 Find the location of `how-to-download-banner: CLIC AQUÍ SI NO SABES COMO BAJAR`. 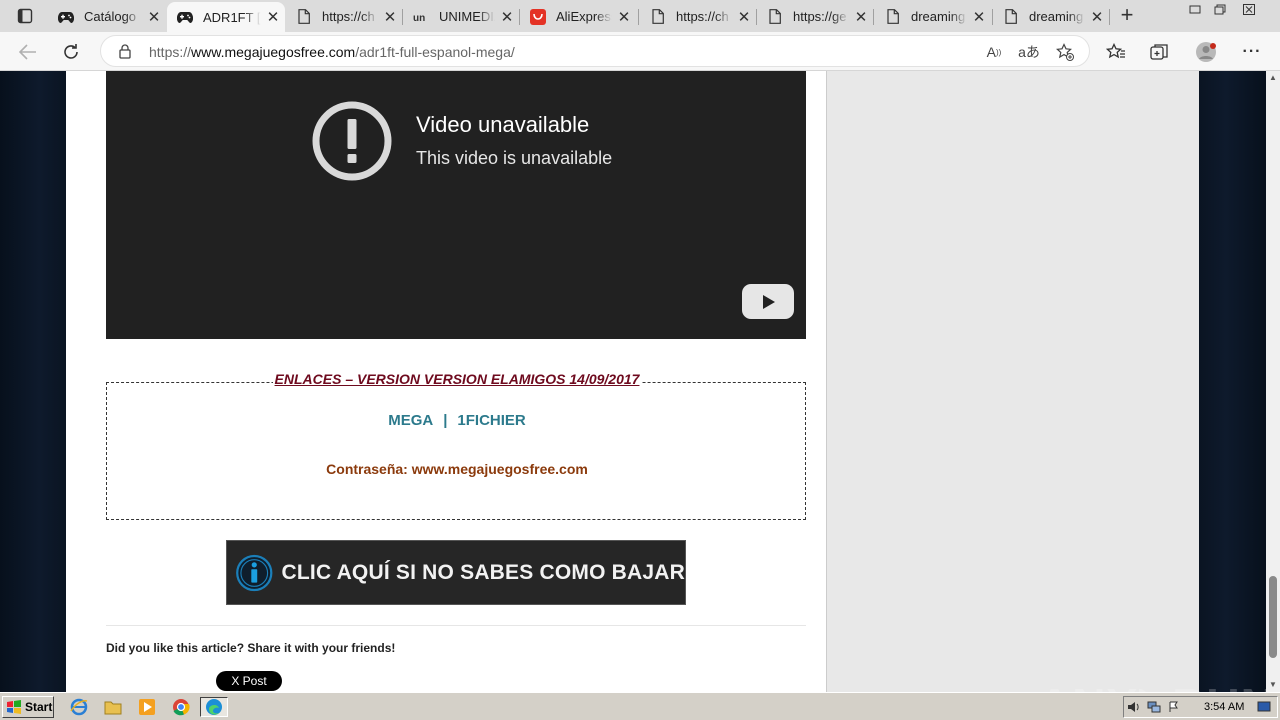

how-to-download-banner: CLIC AQUÍ SI NO SABES COMO BAJAR is located at coordinates (456, 572).